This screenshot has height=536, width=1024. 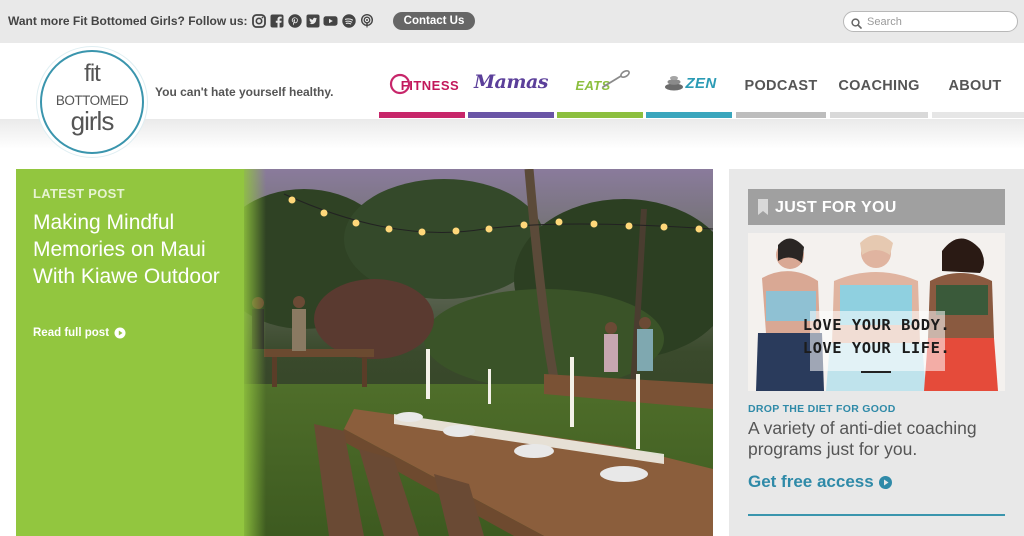 I want to click on promo-divider, so click(x=876, y=372).